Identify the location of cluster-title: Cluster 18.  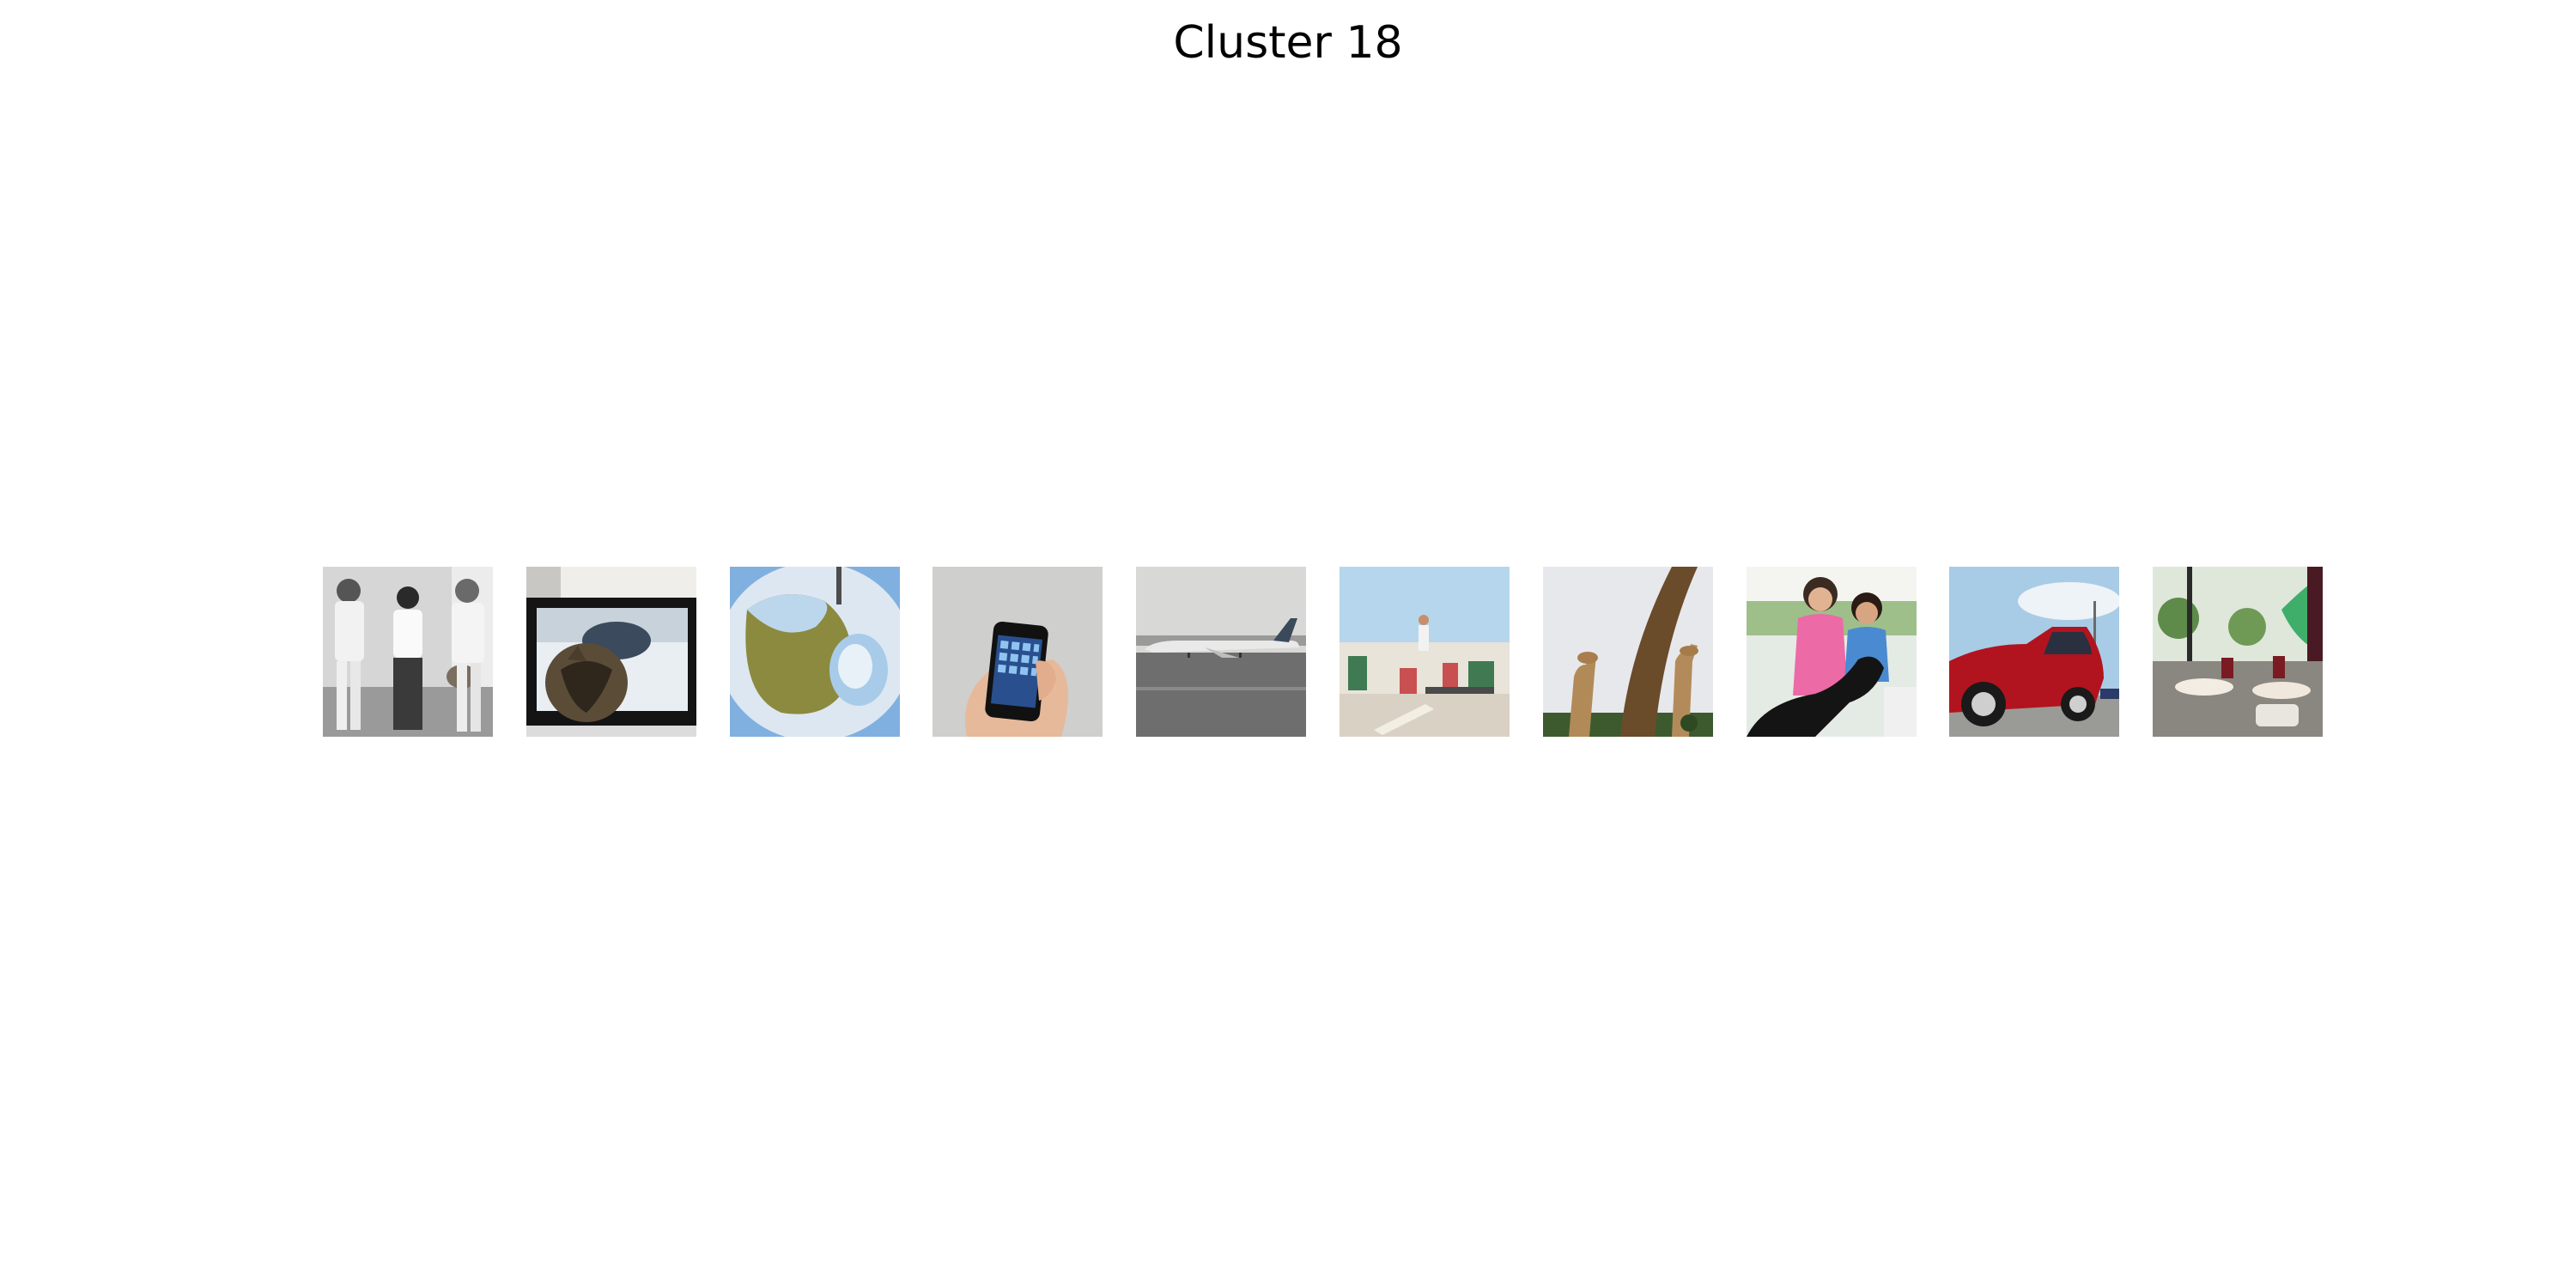
(1288, 43).